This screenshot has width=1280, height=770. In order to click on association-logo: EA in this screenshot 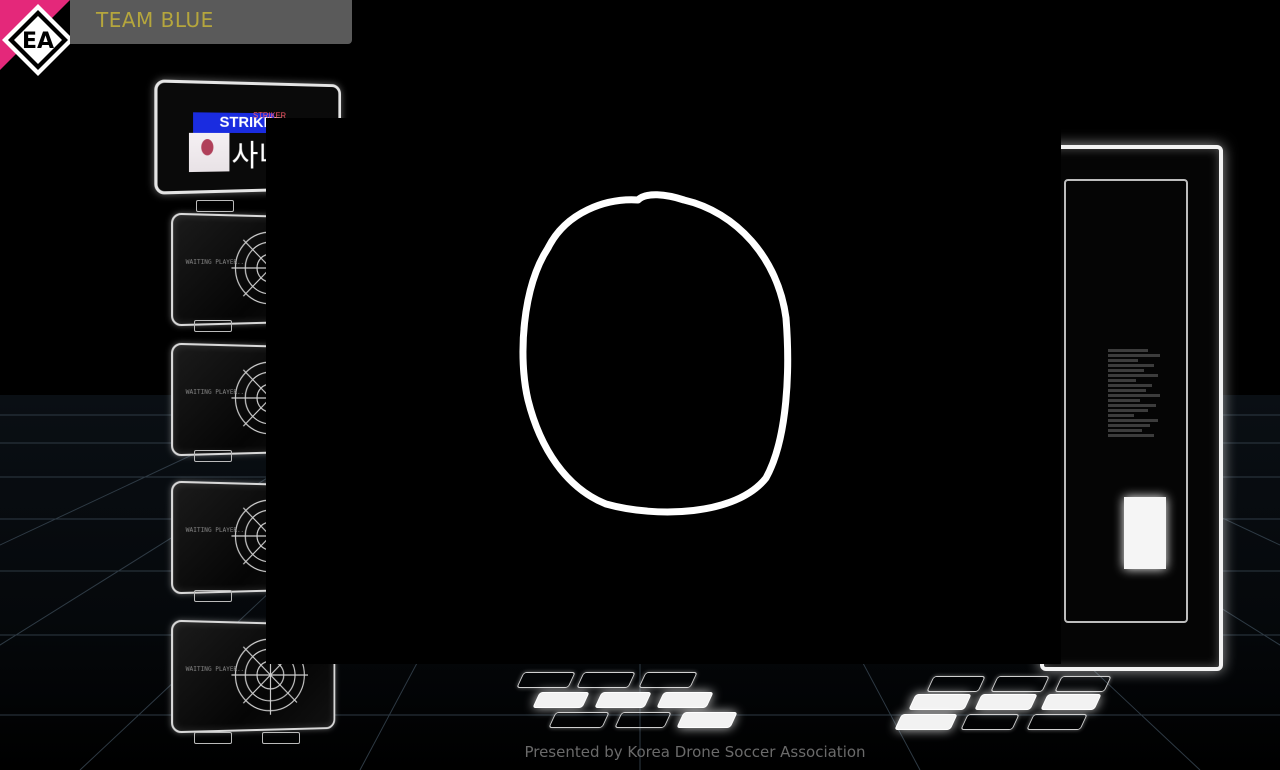, I will do `click(39, 39)`.